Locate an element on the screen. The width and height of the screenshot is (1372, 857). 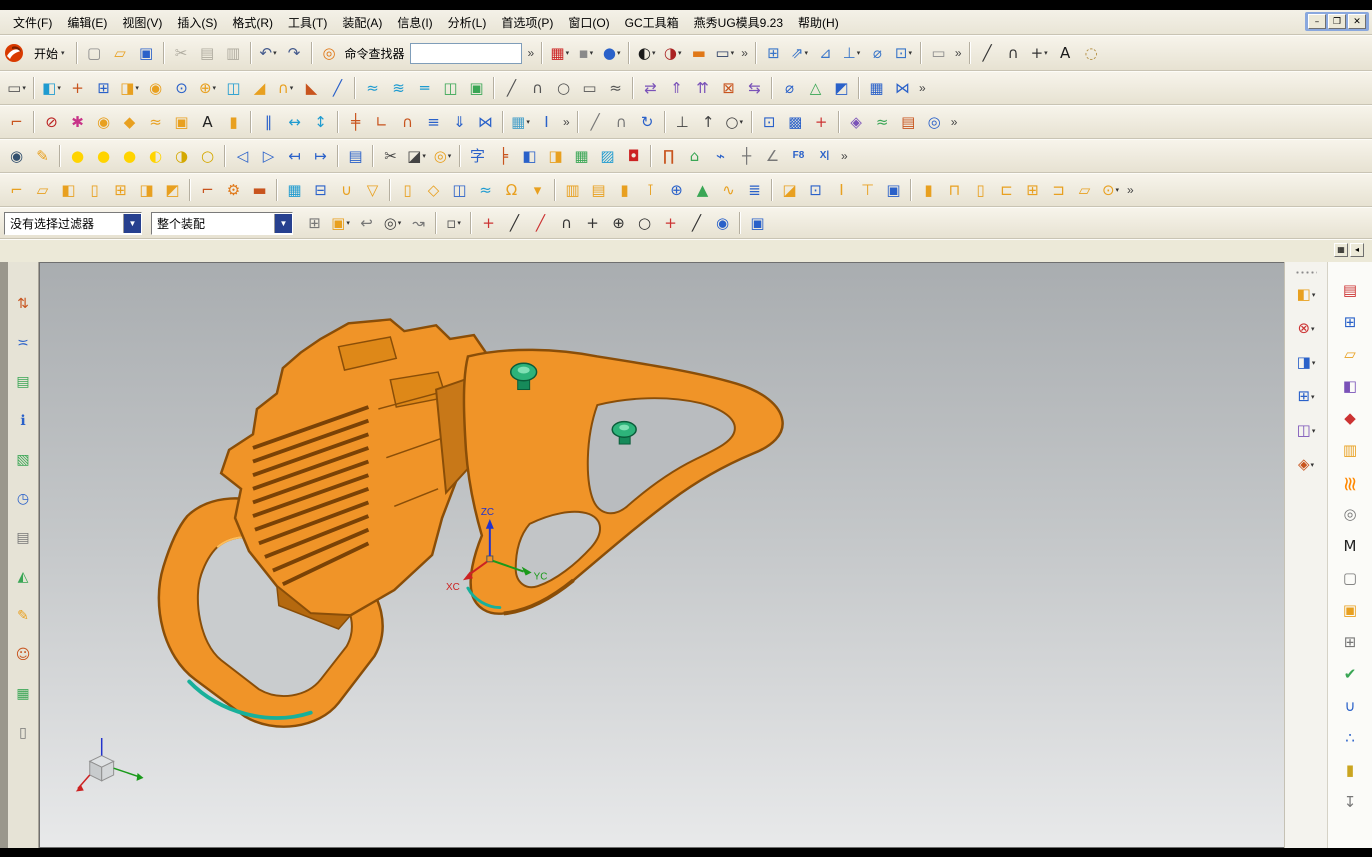
spring-button: ∿ is located at coordinates (728, 190).